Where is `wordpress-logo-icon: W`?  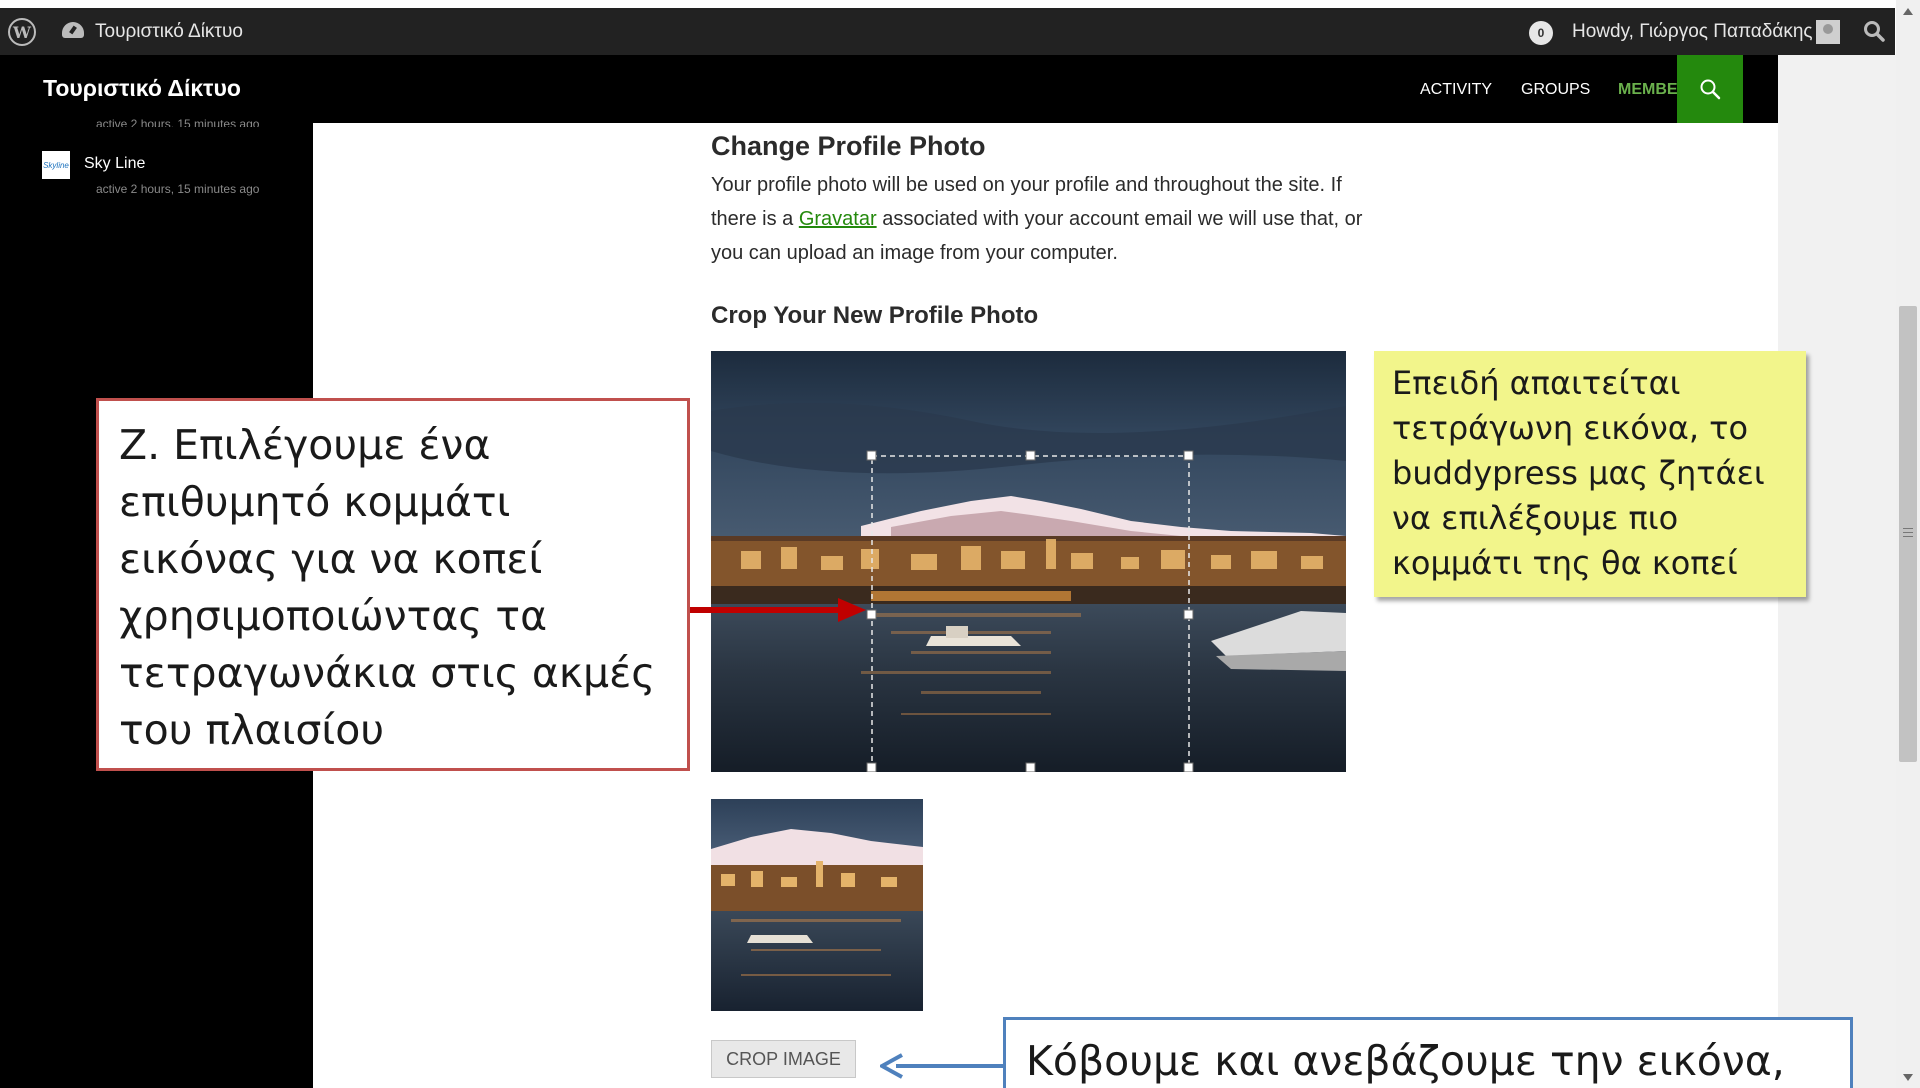
wordpress-logo-icon: W is located at coordinates (22, 32).